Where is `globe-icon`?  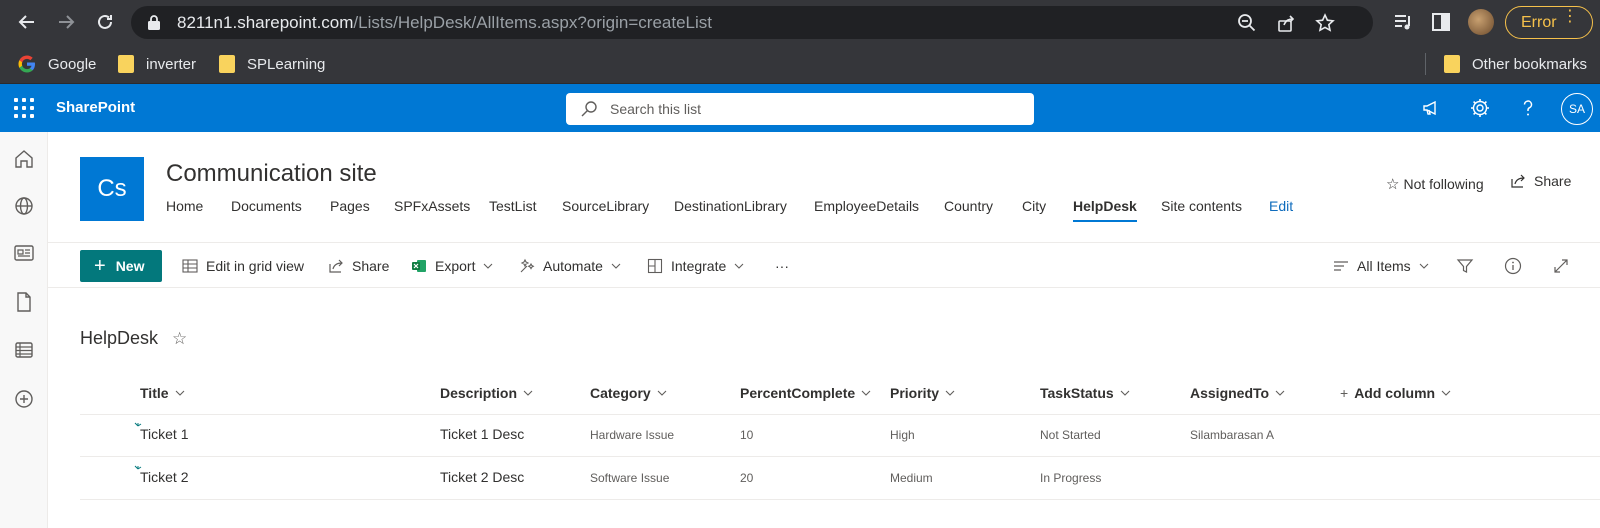
globe-icon is located at coordinates (24, 206).